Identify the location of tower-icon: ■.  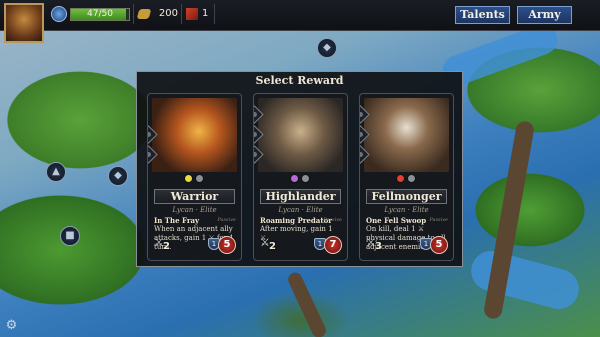
(70, 236).